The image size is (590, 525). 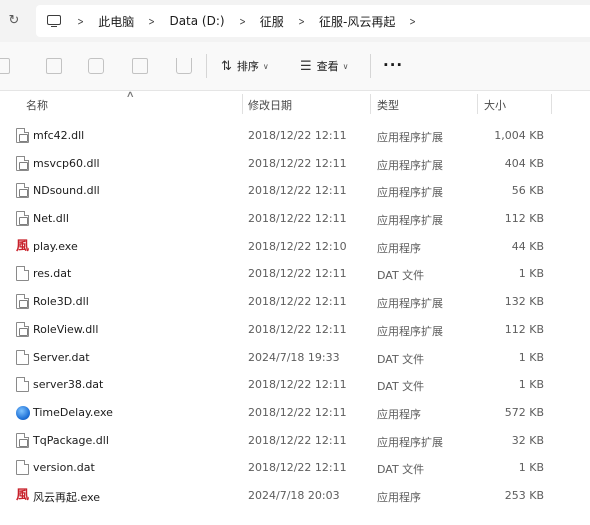 I want to click on rename-icon, so click(x=96, y=66).